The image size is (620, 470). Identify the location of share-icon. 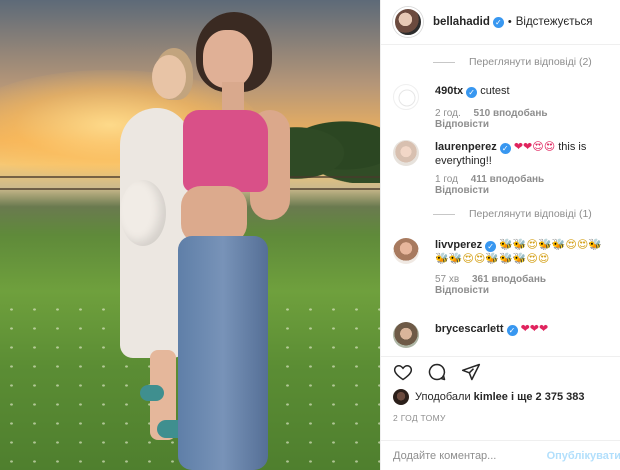
(471, 372).